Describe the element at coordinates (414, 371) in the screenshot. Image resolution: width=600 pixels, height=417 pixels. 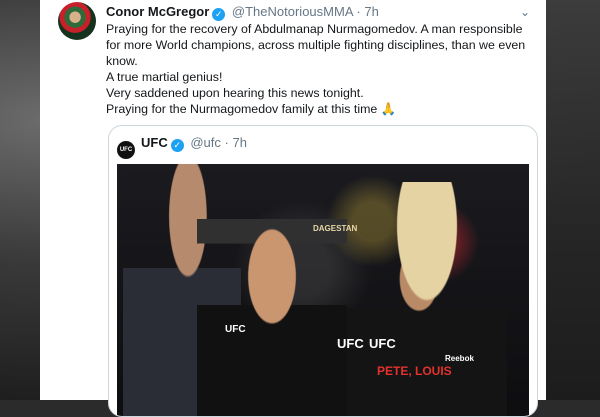
I see `jersey-text: PETE, LOUIS` at that location.